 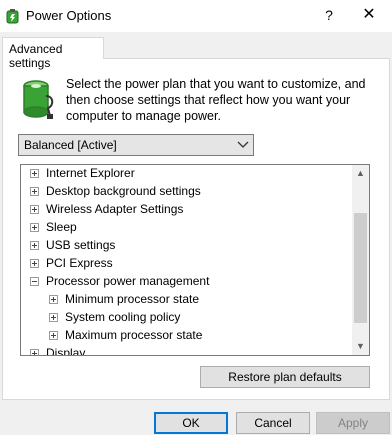 What do you see at coordinates (34, 281) in the screenshot?
I see `collapse-minus-icon` at bounding box center [34, 281].